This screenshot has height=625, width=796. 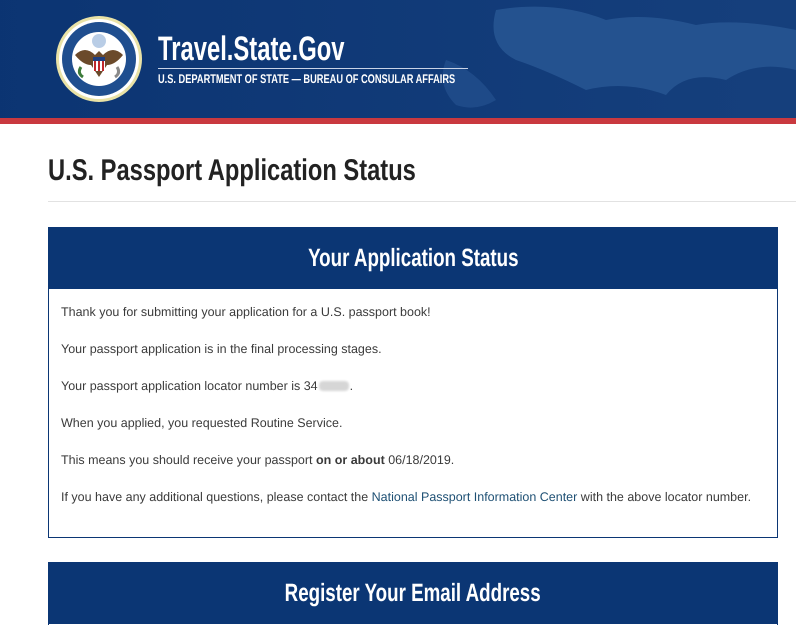 What do you see at coordinates (202, 423) in the screenshot?
I see `status-message: When you applied, you requested Routine Service.` at bounding box center [202, 423].